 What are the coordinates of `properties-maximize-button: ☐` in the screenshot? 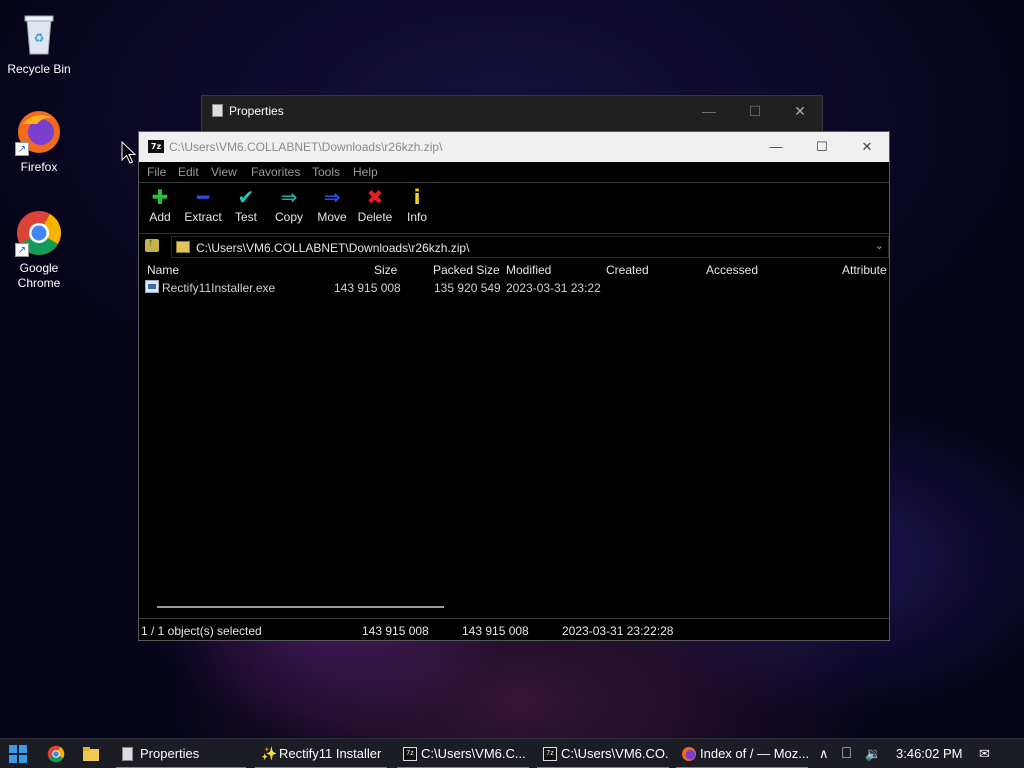 It's located at (755, 111).